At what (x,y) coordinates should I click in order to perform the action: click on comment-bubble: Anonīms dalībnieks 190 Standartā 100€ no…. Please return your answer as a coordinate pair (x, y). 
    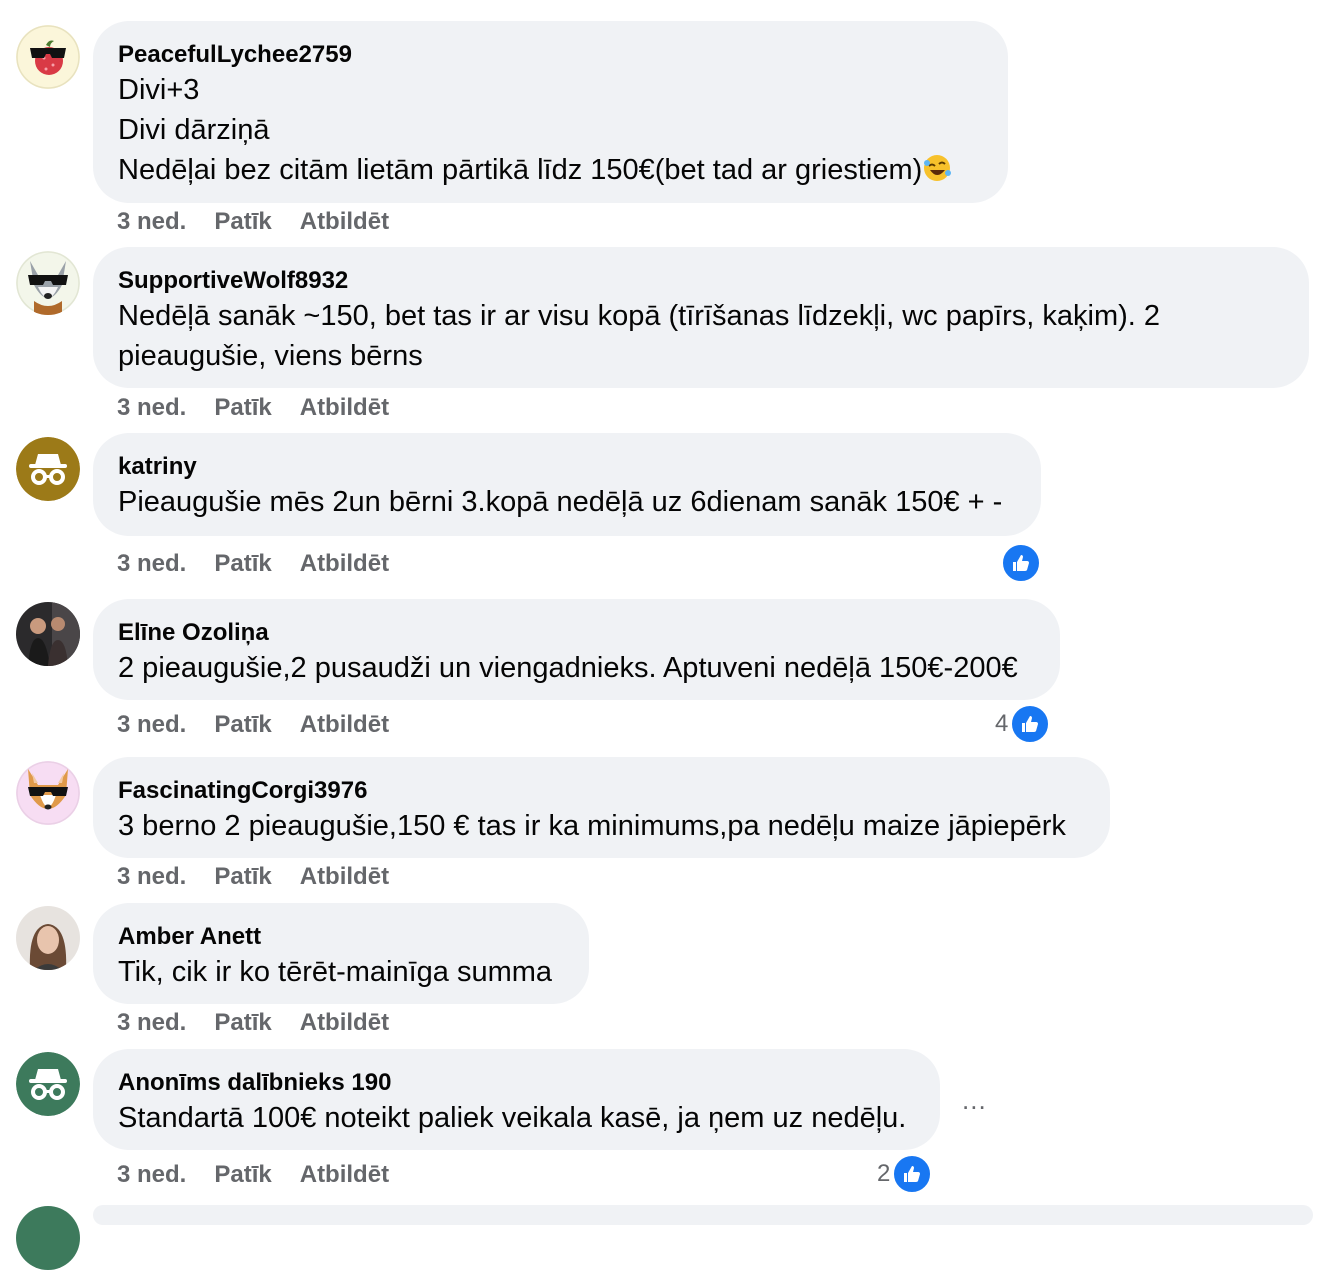
    Looking at the image, I should click on (516, 1099).